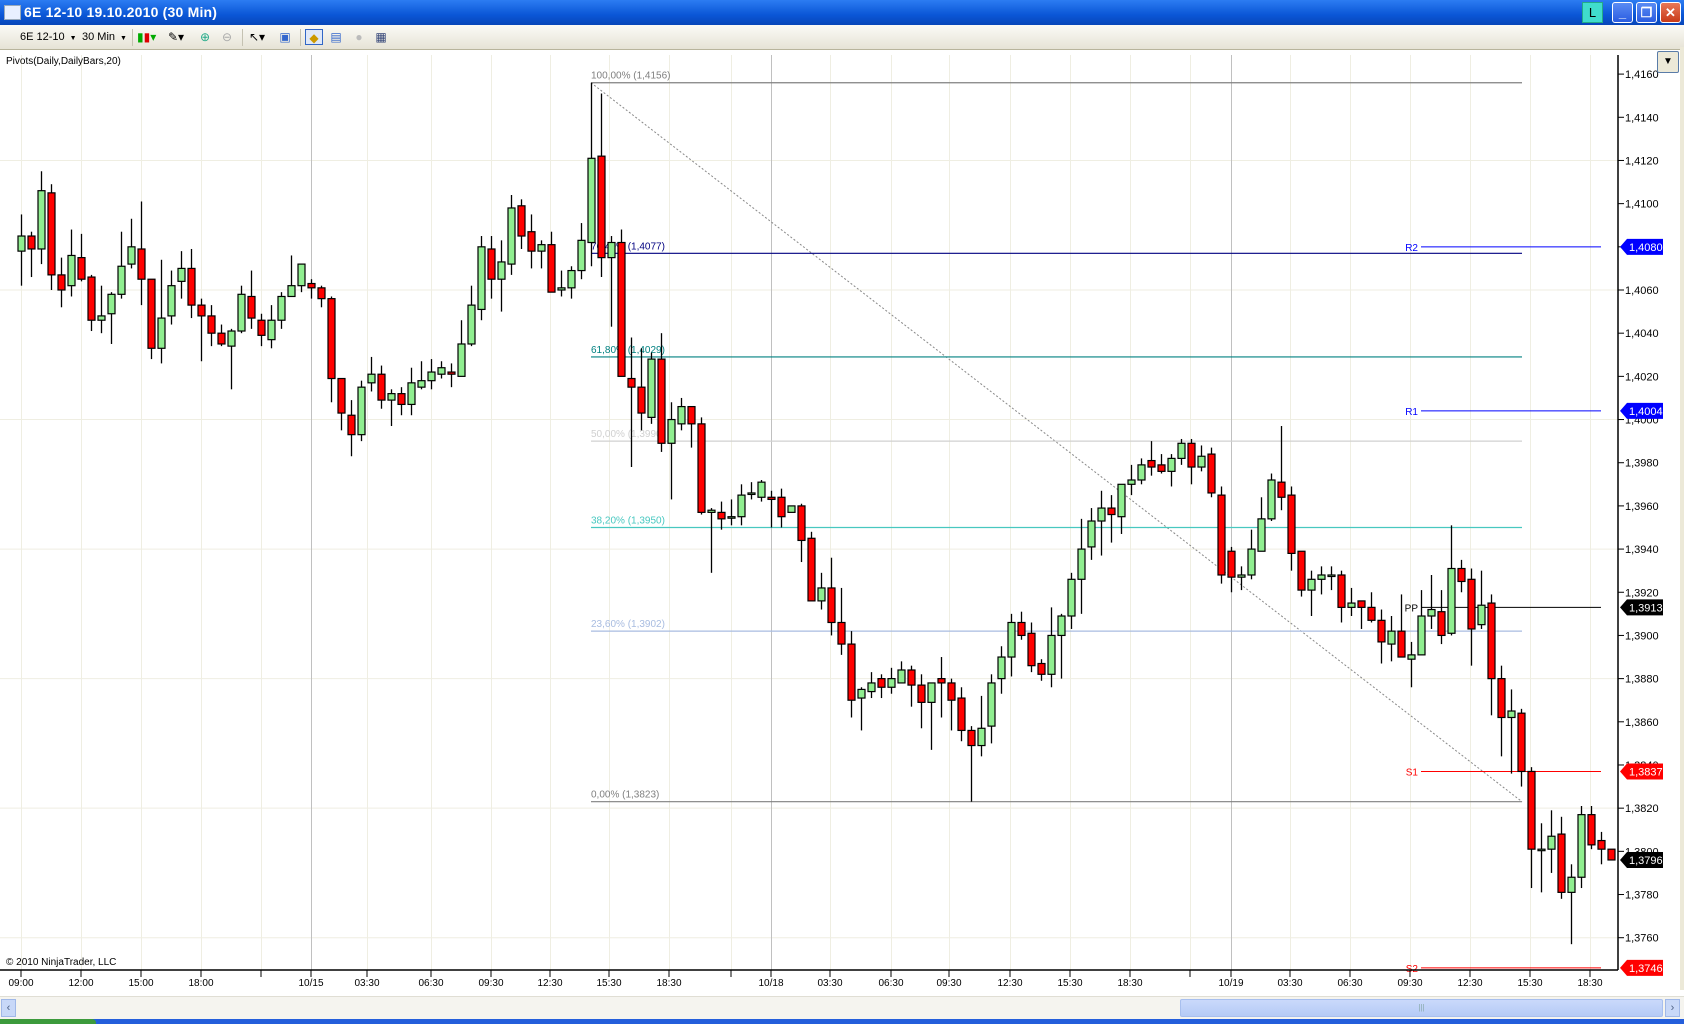 This screenshot has width=1684, height=1024. Describe the element at coordinates (48, 1021) in the screenshot. I see `start-button` at that location.